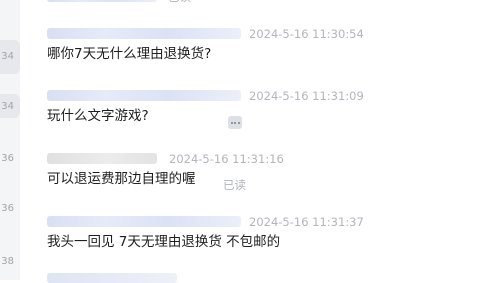 This screenshot has height=283, width=494. What do you see at coordinates (102, 1) in the screenshot?
I see `blurred-text` at bounding box center [102, 1].